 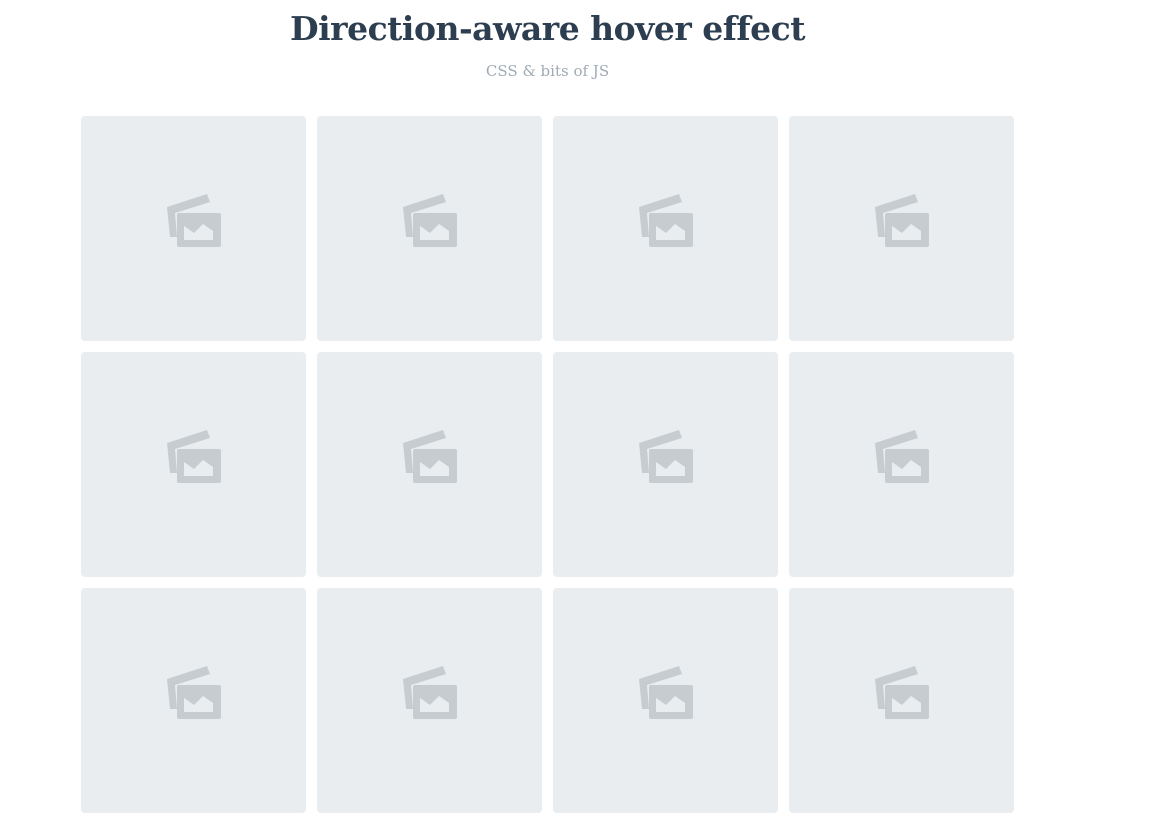 I want to click on page-title: Direction-aware hover effect, so click(x=547, y=28).